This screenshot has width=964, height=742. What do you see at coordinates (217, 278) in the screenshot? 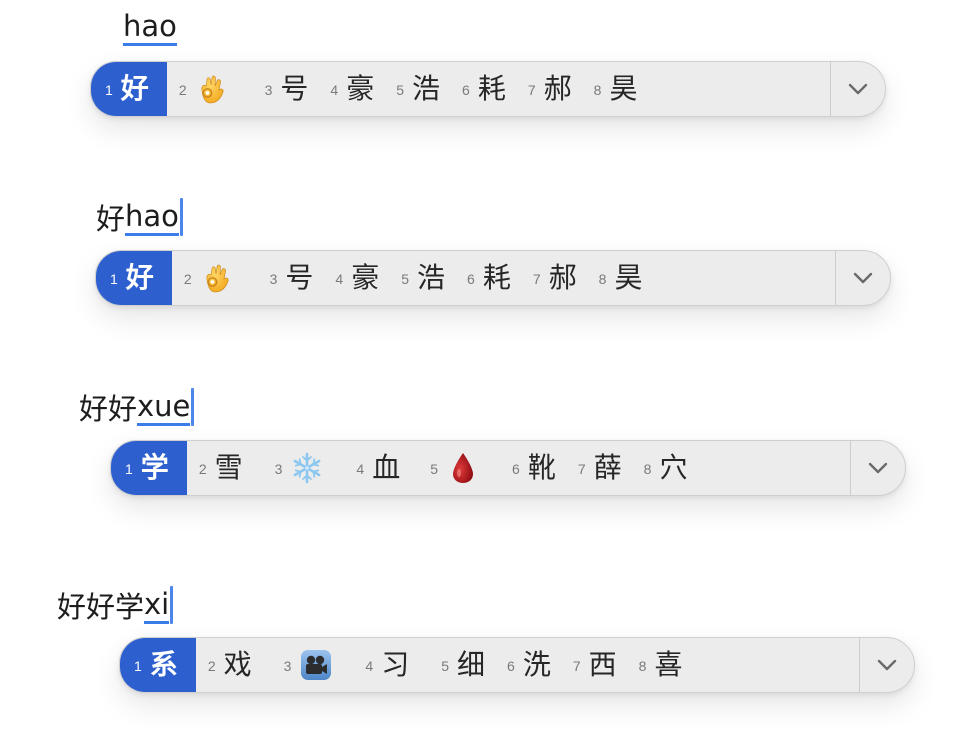
I see `ok-hand-icon` at bounding box center [217, 278].